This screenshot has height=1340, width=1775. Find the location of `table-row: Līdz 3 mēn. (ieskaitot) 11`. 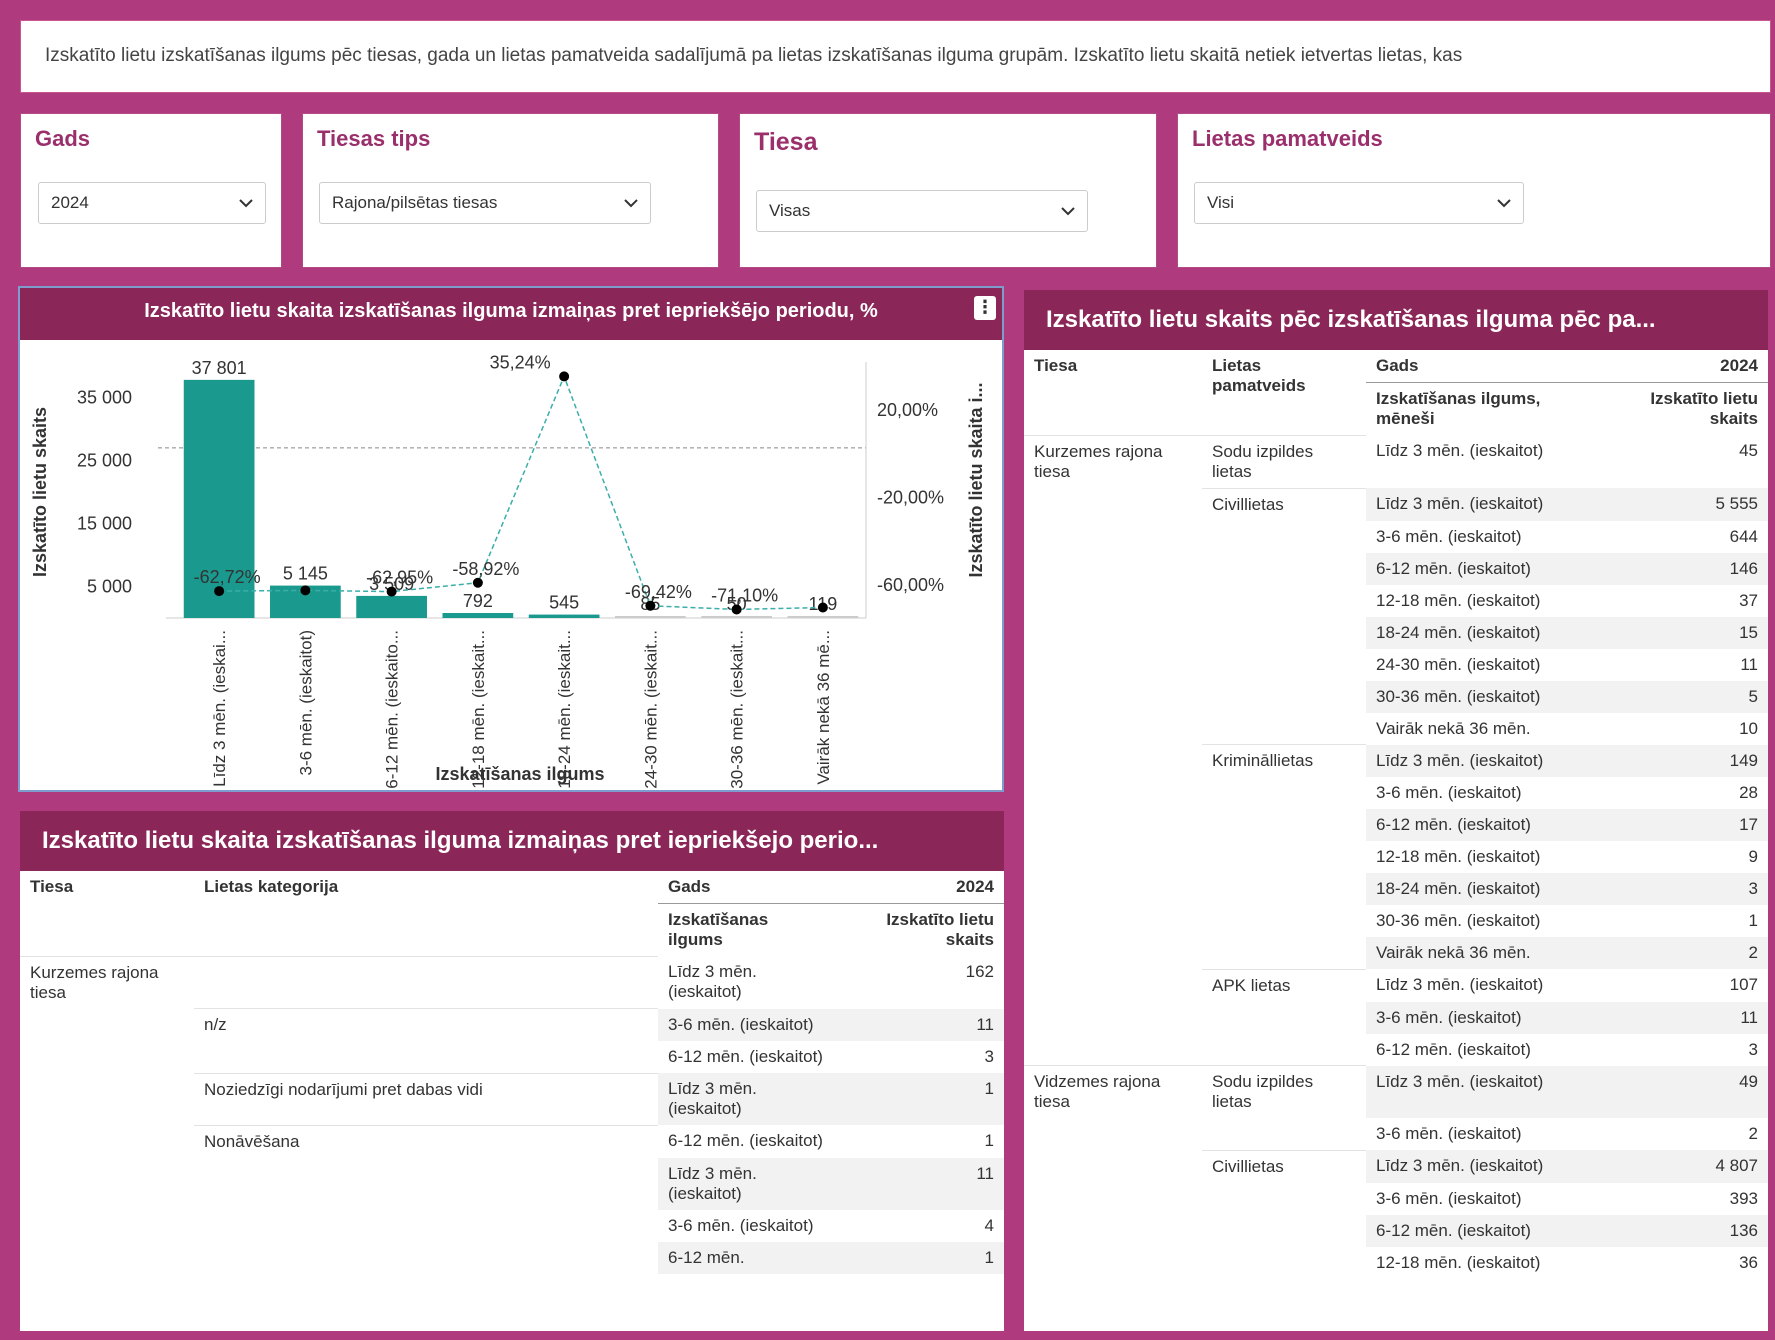

table-row: Līdz 3 mēn. (ieskaitot) 11 is located at coordinates (512, 1183).